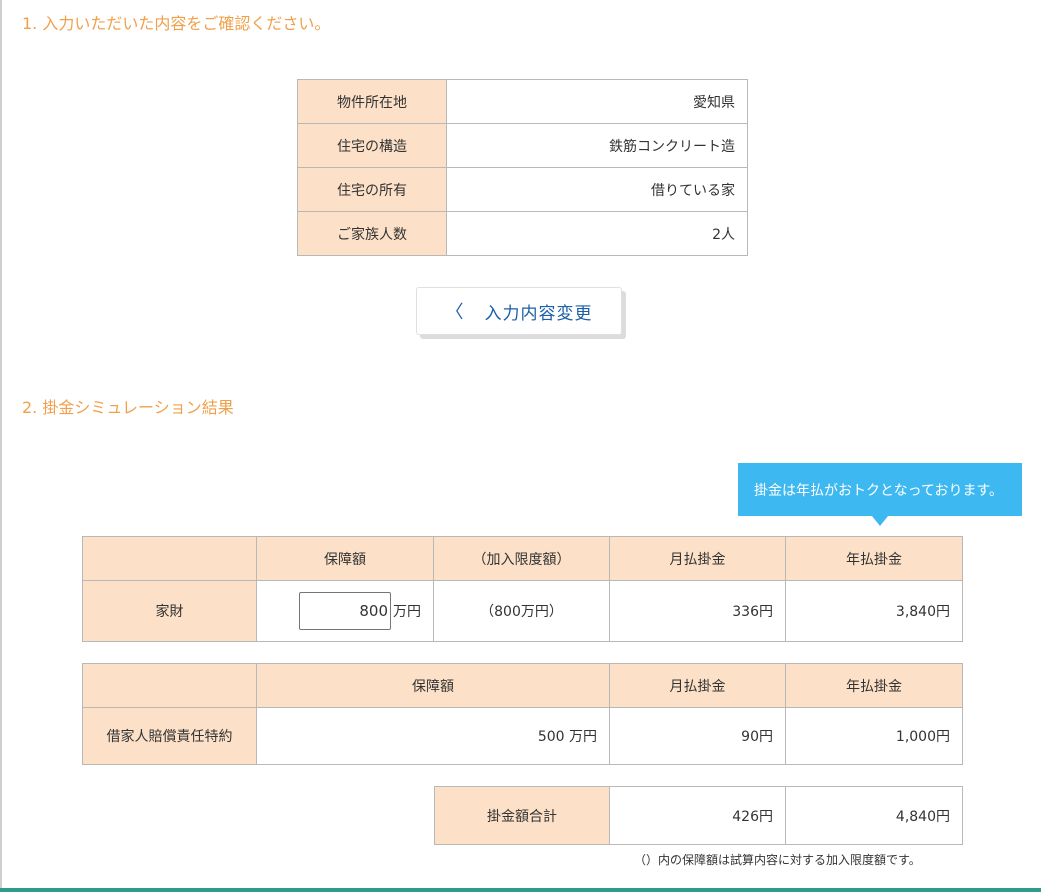  I want to click on confirm-value: 愛知県, so click(597, 101).